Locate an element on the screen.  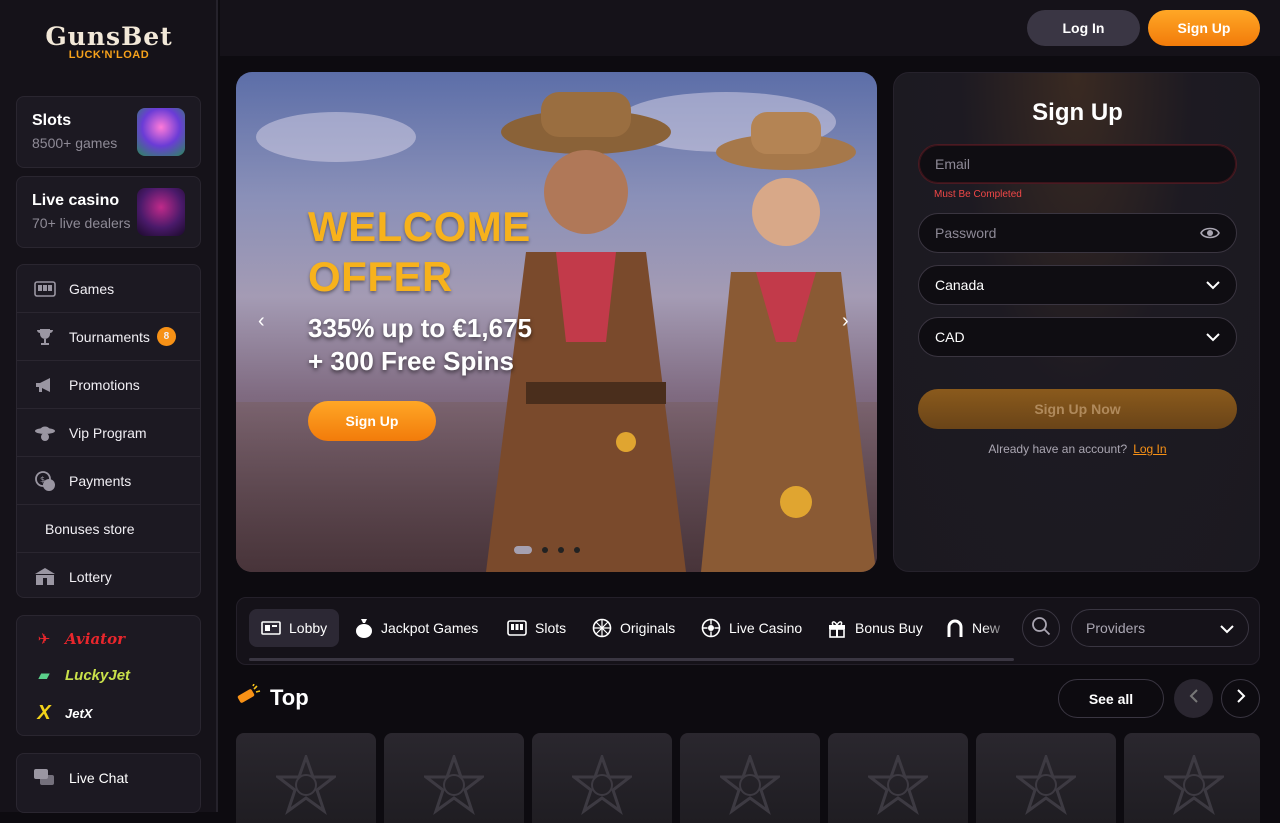
sidebar-item-label: Bonuses store is located at coordinates (90, 528).